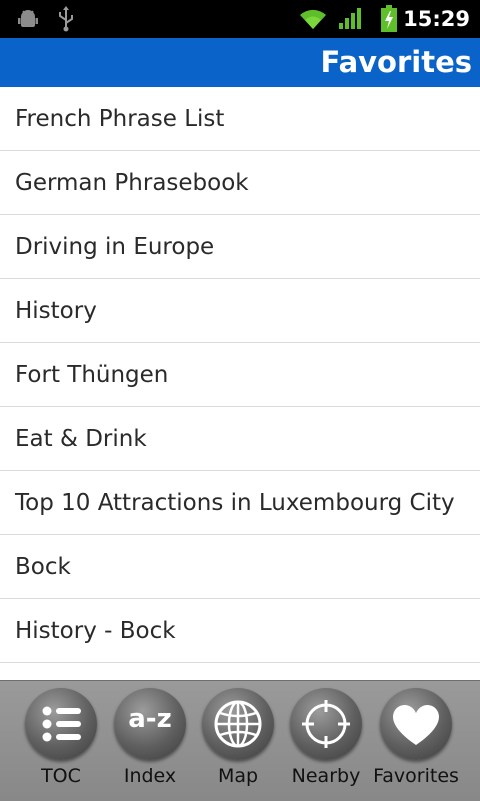 Image resolution: width=480 pixels, height=801 pixels. What do you see at coordinates (240, 375) in the screenshot?
I see `list-item: Fort Thüngen` at bounding box center [240, 375].